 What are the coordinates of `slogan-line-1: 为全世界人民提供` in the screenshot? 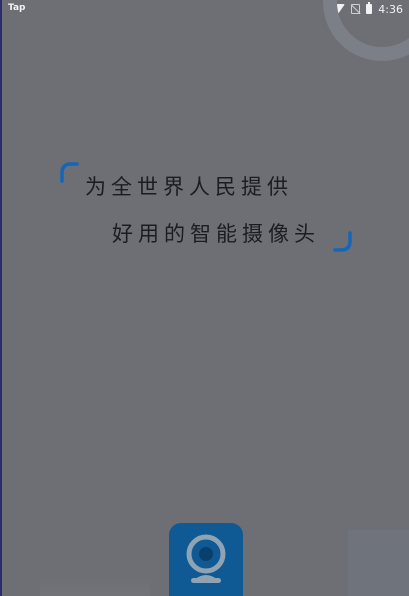 It's located at (189, 187).